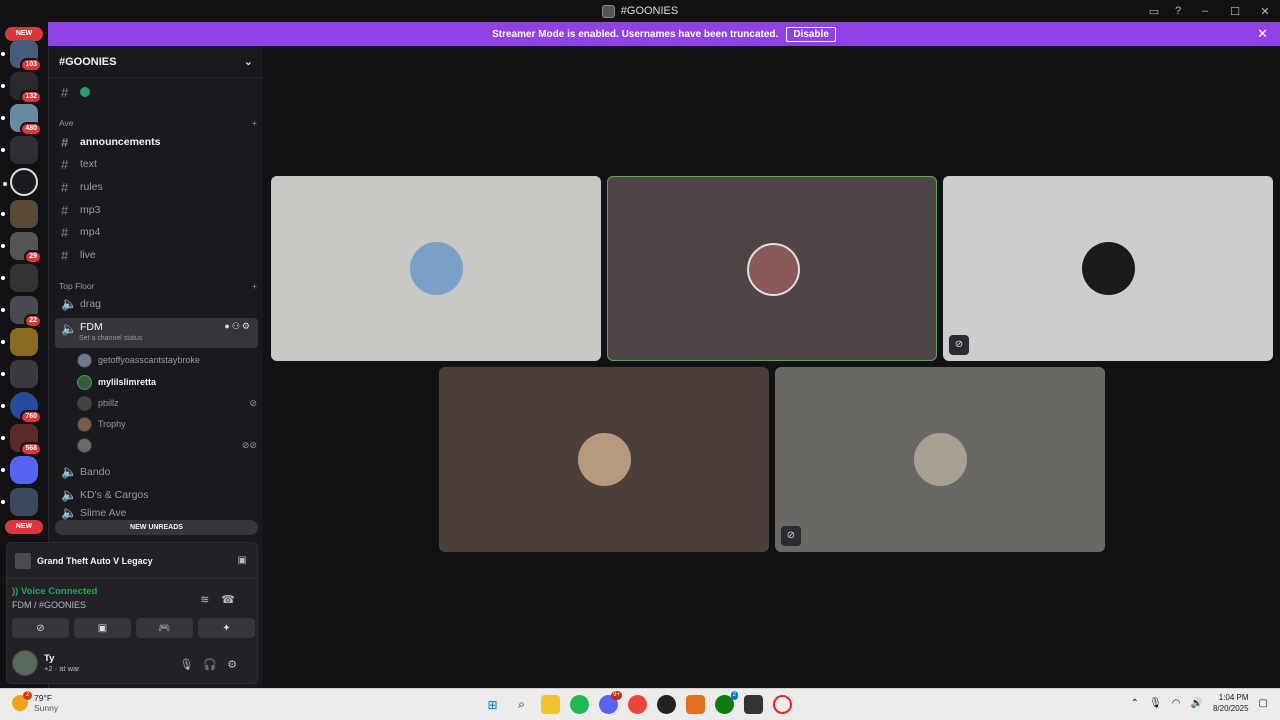 The image size is (1280, 720). Describe the element at coordinates (156, 92) in the screenshot. I see `channel-emoji: #` at that location.